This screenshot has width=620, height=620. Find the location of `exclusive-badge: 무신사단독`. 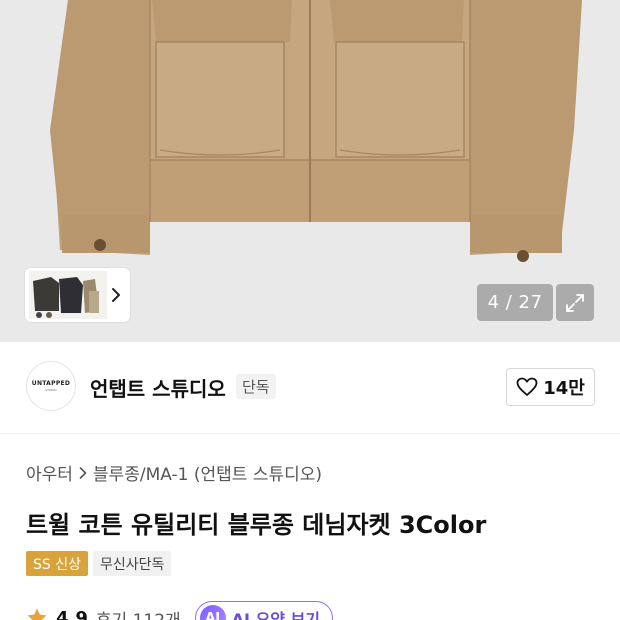

exclusive-badge: 무신사단독 is located at coordinates (132, 563).